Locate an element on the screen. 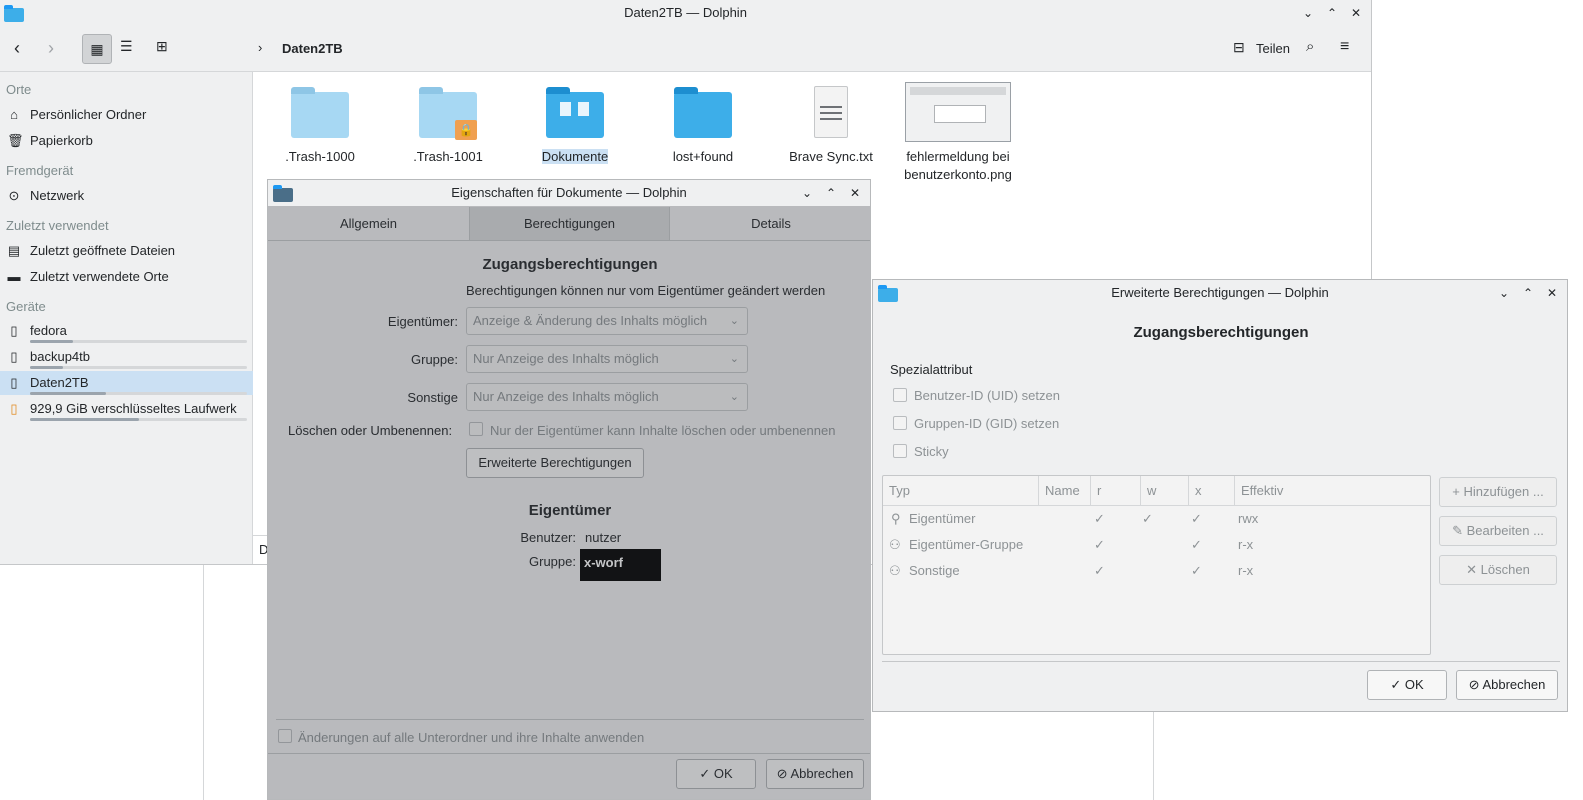 The height and width of the screenshot is (800, 1583). icons-view-icon: ▦ is located at coordinates (97, 49).